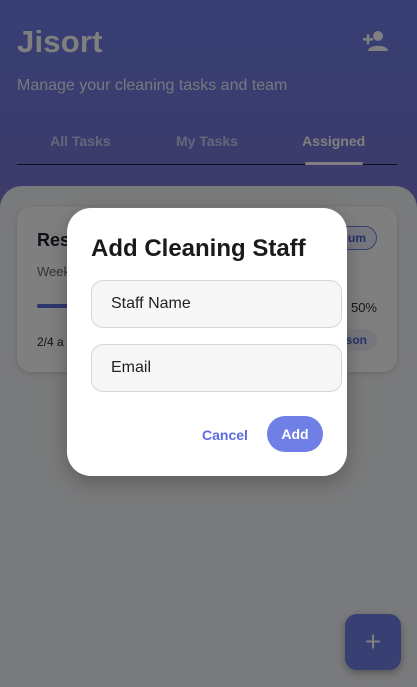 The width and height of the screenshot is (417, 687). I want to click on add-button: Add, so click(295, 434).